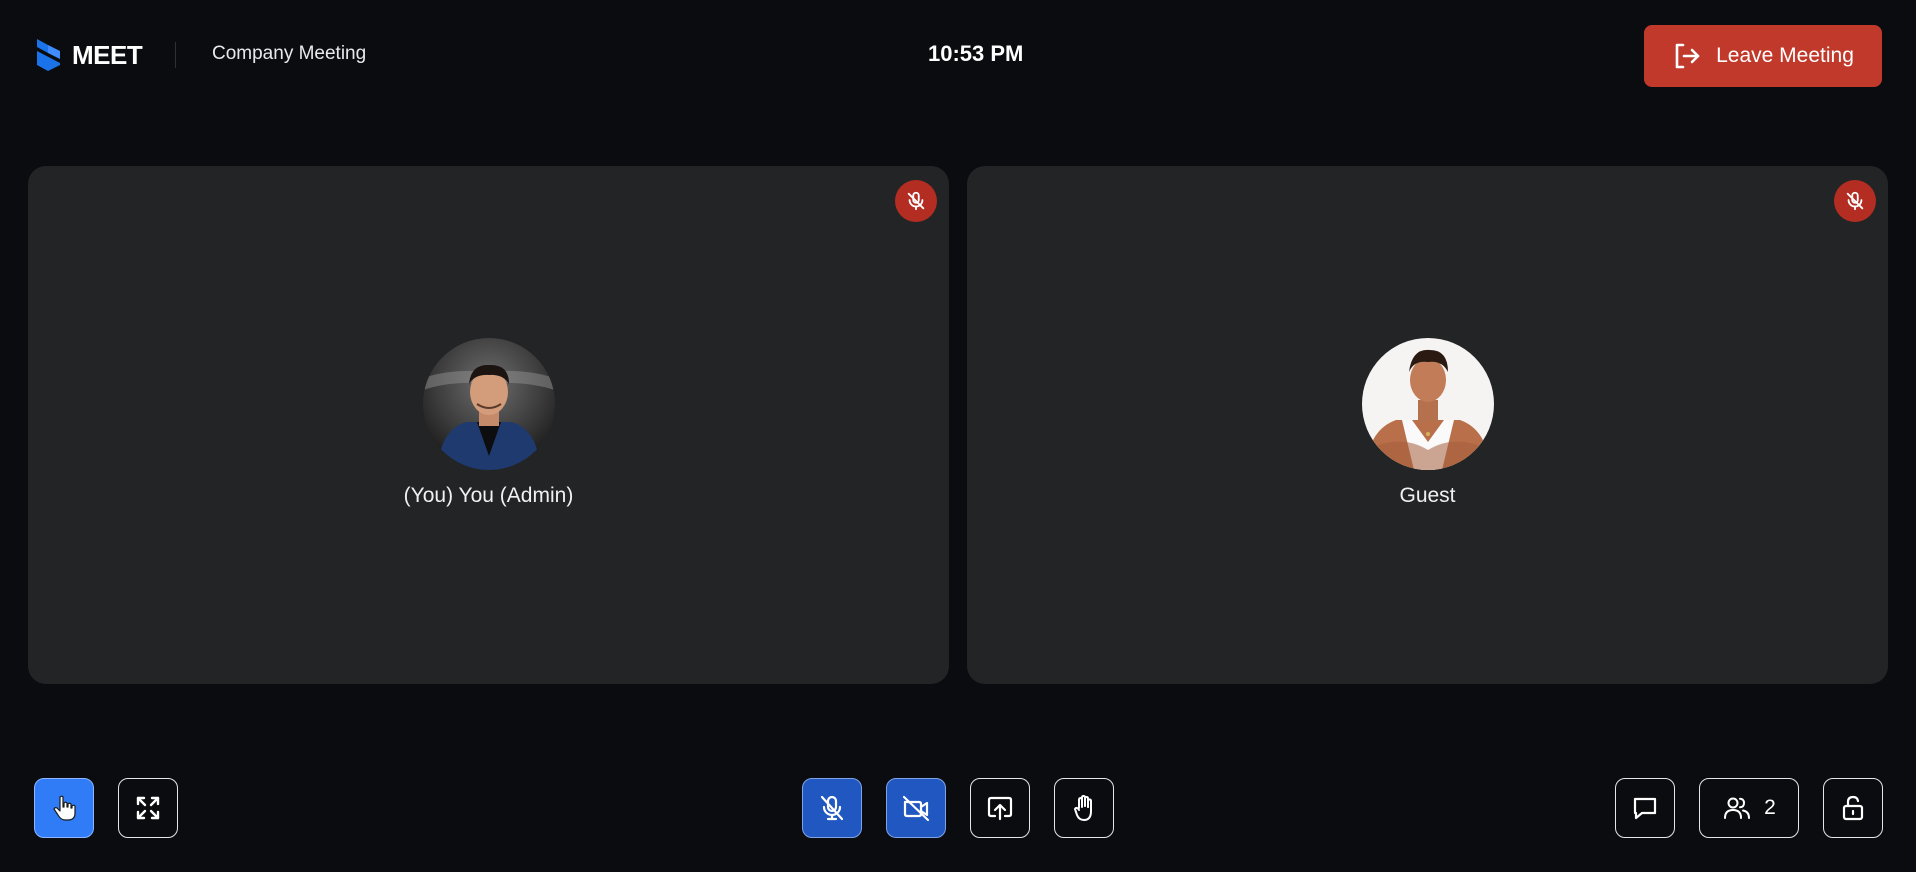 The height and width of the screenshot is (872, 1916). I want to click on raise-hand-button, so click(1084, 808).